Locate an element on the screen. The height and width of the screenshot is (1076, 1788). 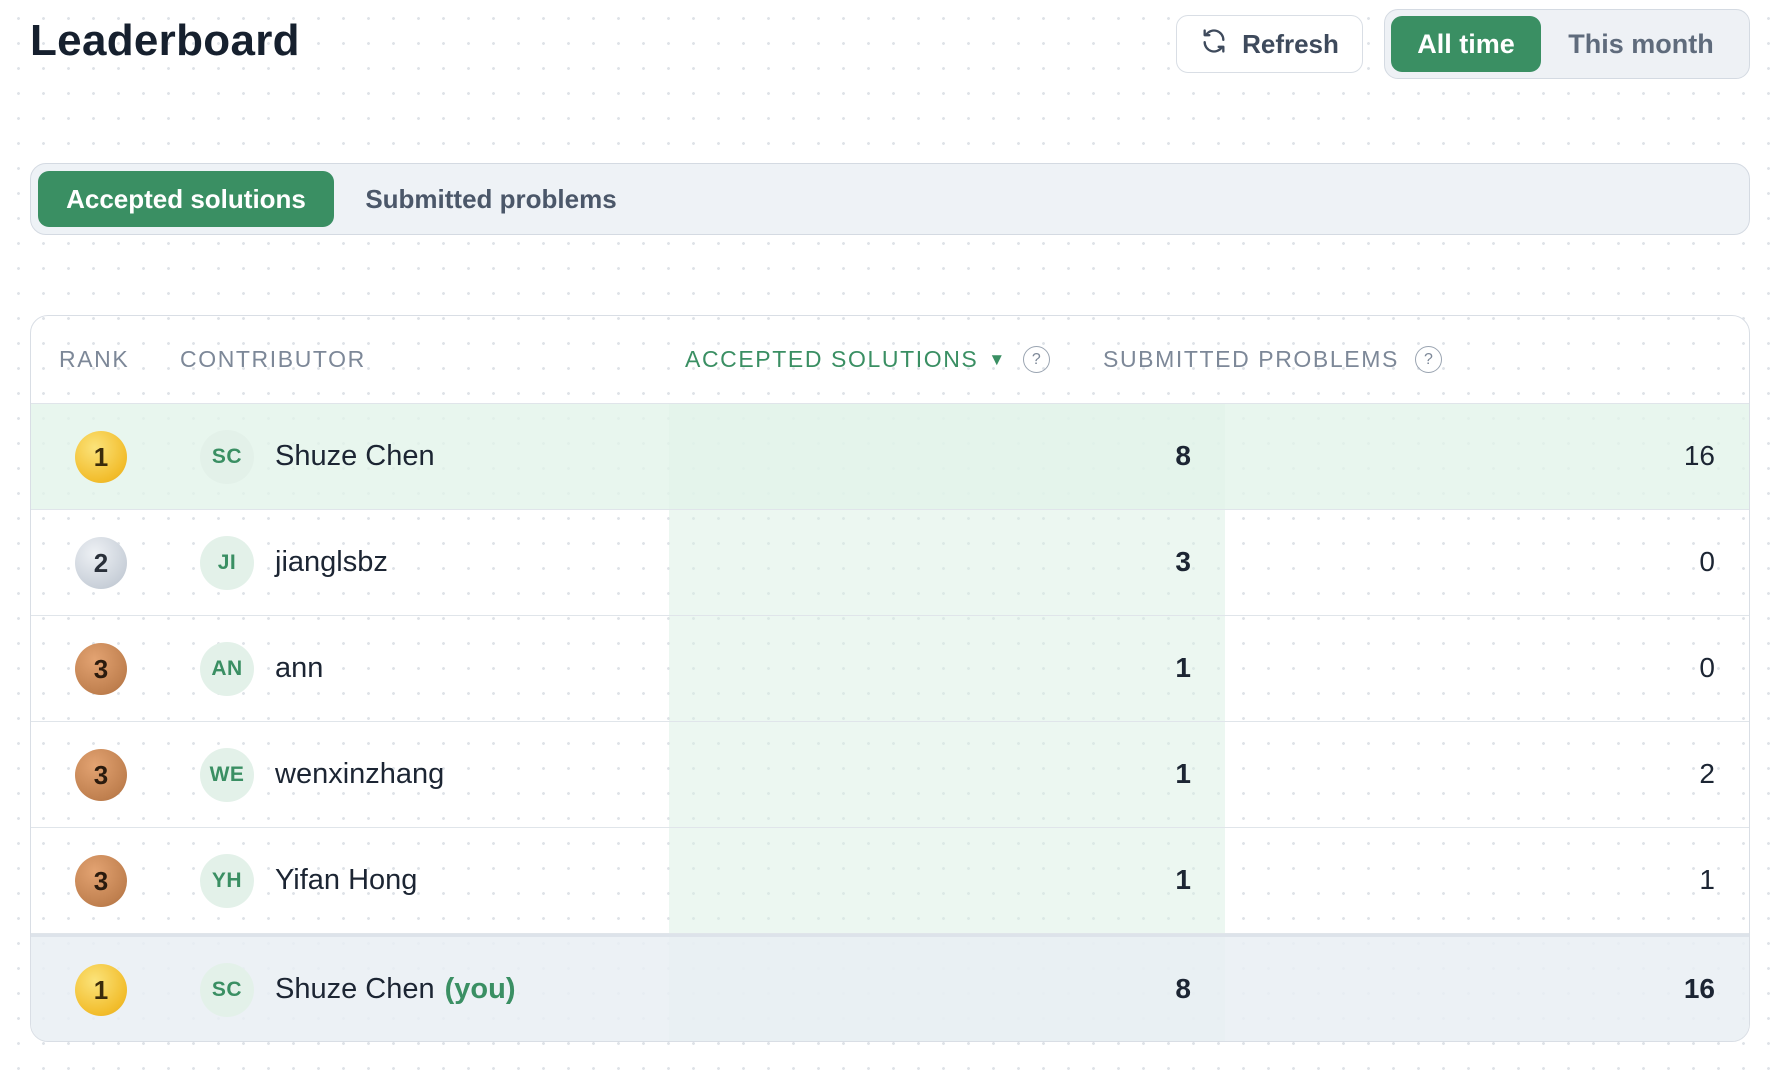
table-row: 1 SC Shuze Chen 8 16 is located at coordinates (890, 457).